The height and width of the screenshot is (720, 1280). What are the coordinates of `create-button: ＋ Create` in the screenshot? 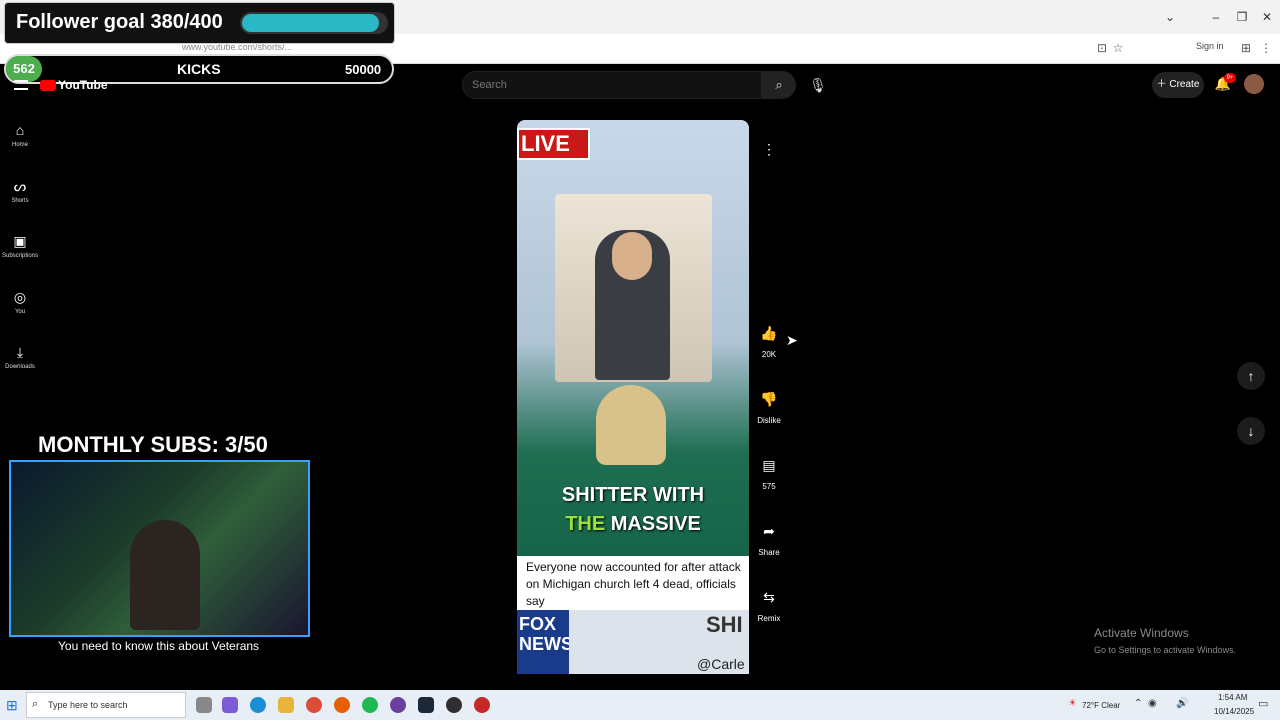 It's located at (1178, 85).